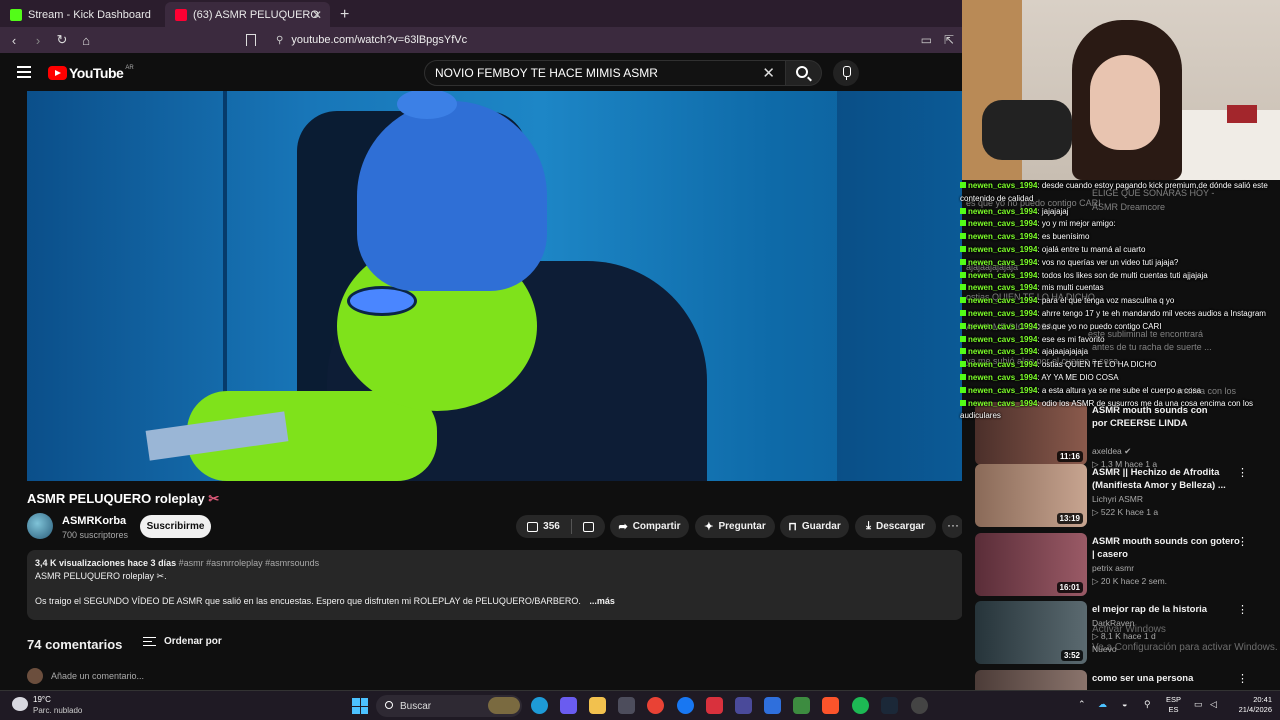 This screenshot has width=1280, height=720. I want to click on subscribe-button: Suscribirme, so click(175, 526).